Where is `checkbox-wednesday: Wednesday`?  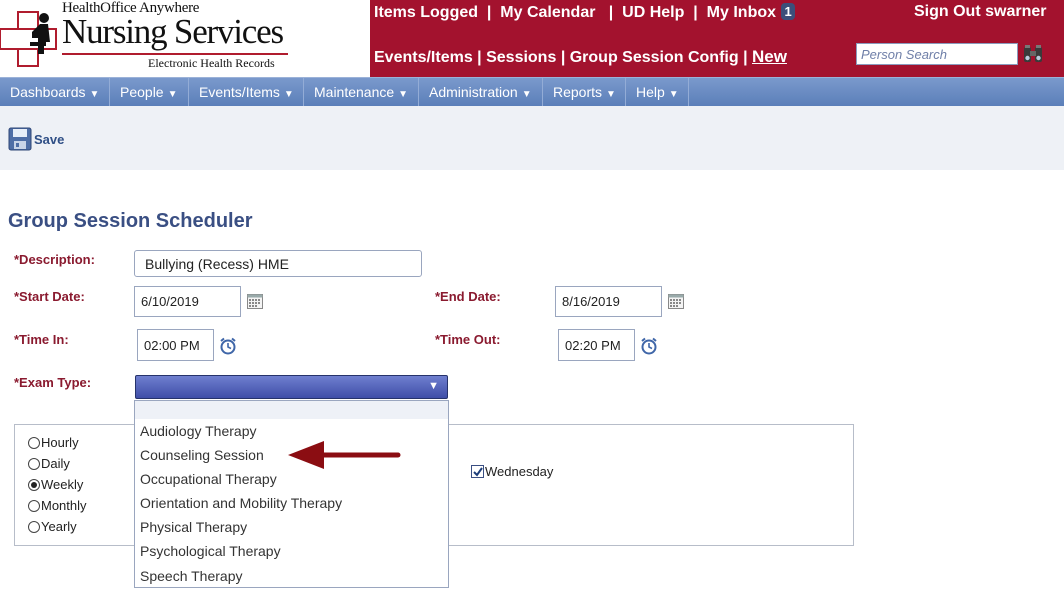
checkbox-wednesday: Wednesday is located at coordinates (512, 471).